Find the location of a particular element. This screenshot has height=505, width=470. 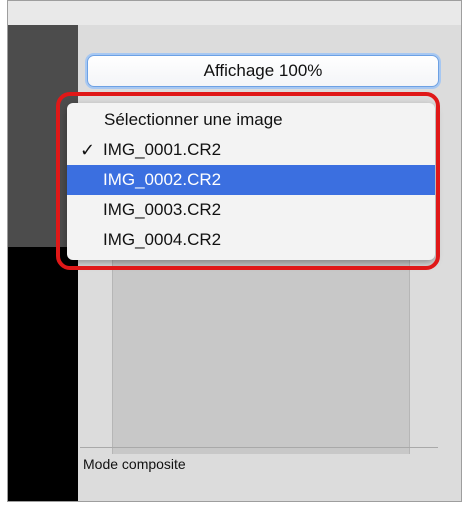

panel-separator is located at coordinates (259, 447).